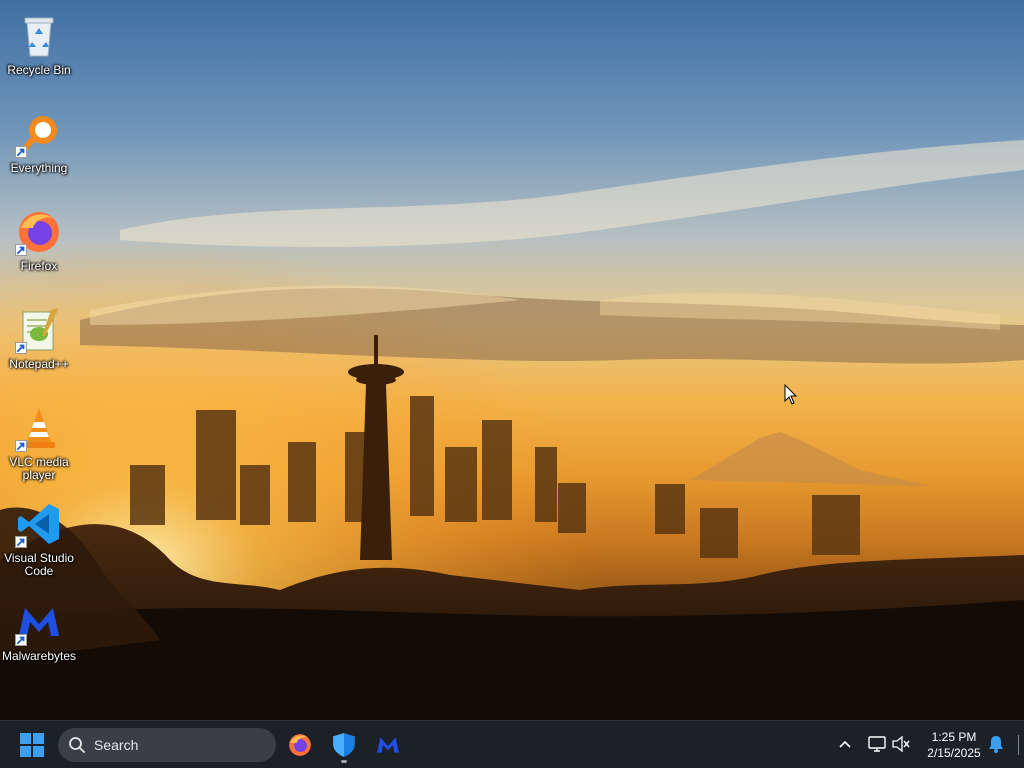  What do you see at coordinates (77, 745) in the screenshot?
I see `search-icon` at bounding box center [77, 745].